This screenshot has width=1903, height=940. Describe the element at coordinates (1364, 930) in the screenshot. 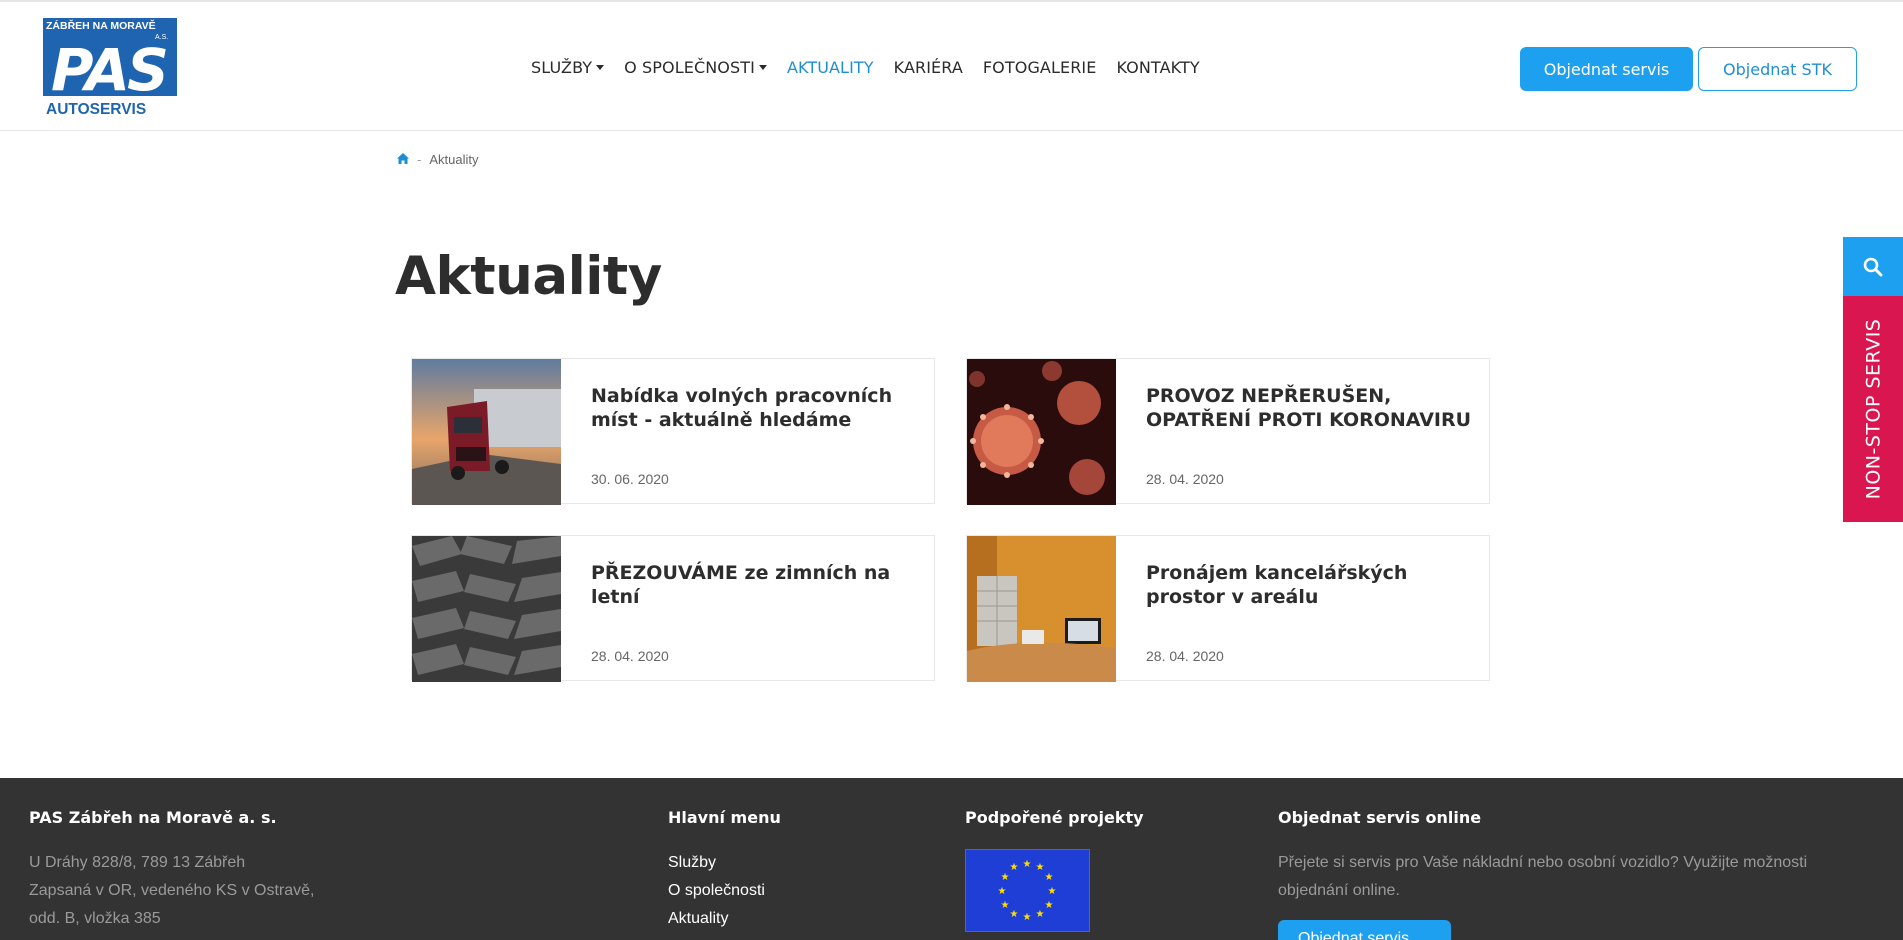

I see `footer-order-service-button: Objednat servis` at that location.